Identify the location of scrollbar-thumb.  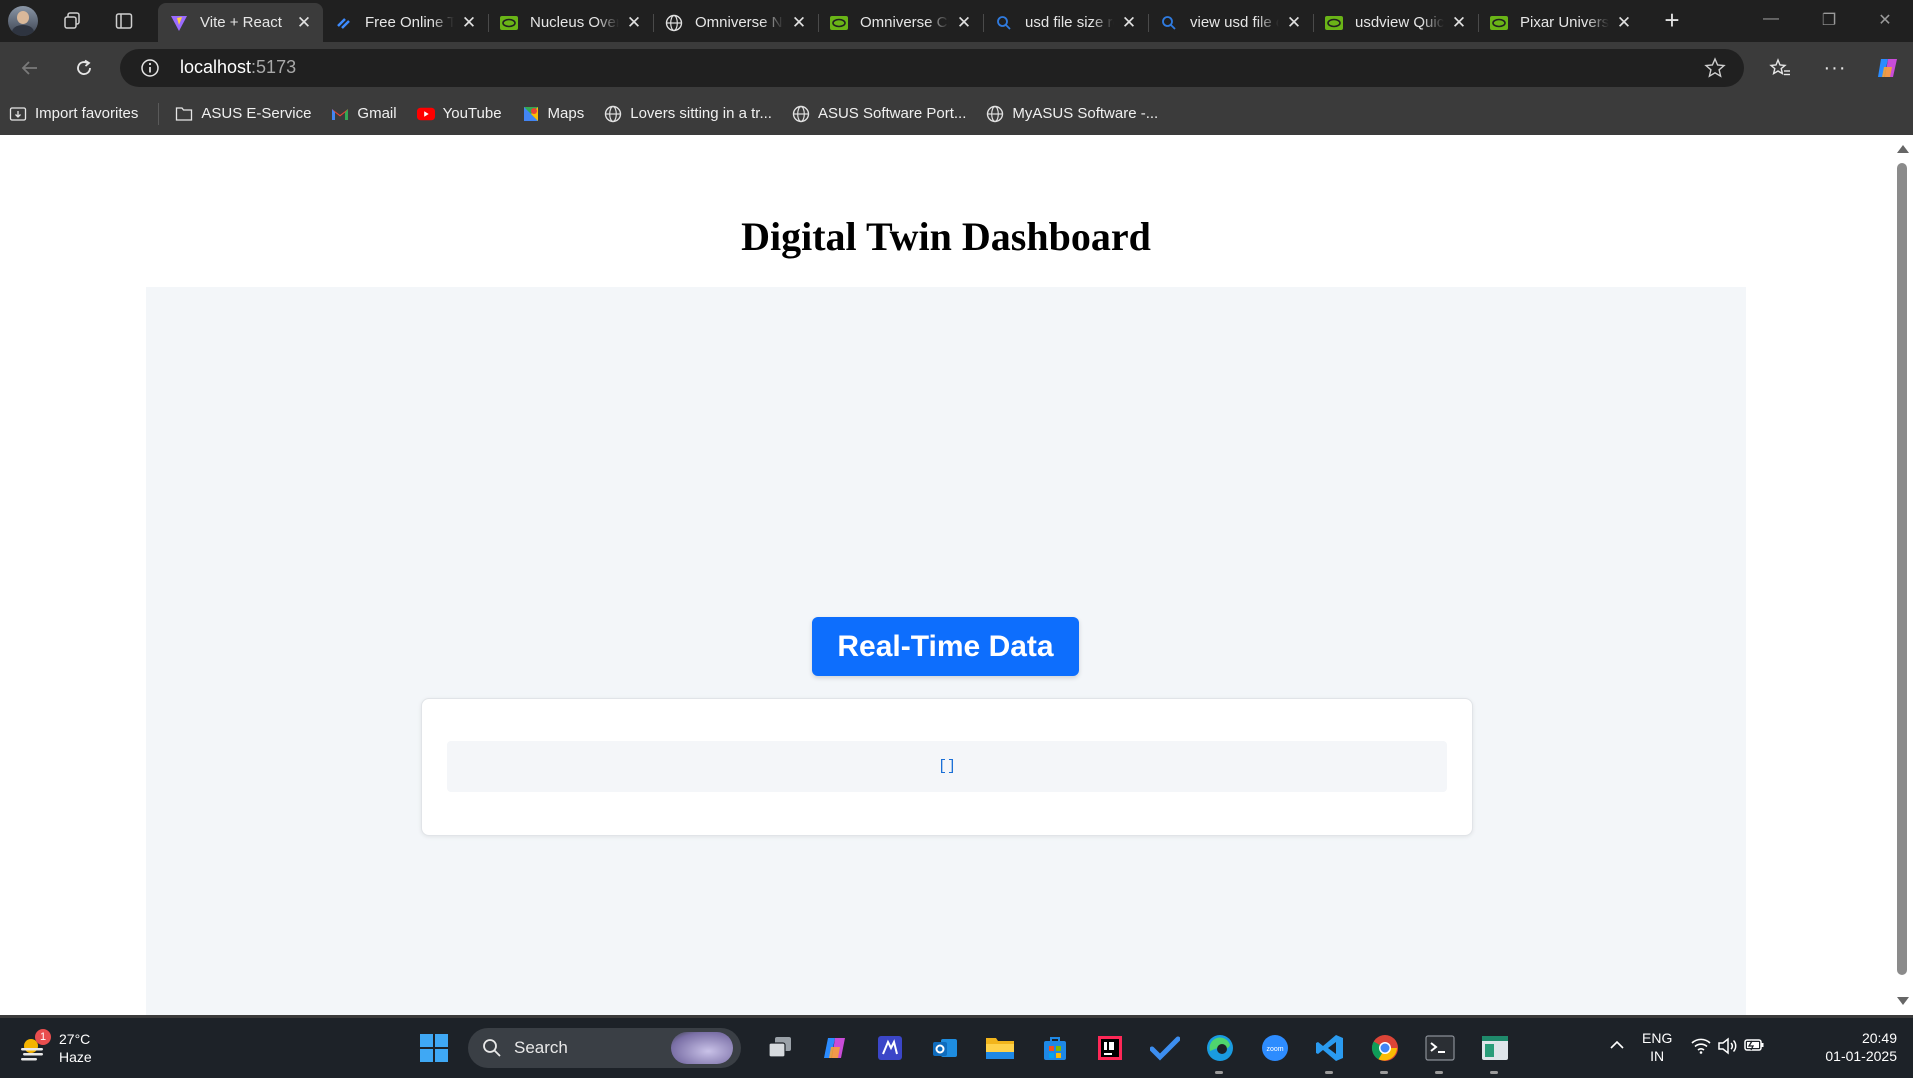
(1902, 569).